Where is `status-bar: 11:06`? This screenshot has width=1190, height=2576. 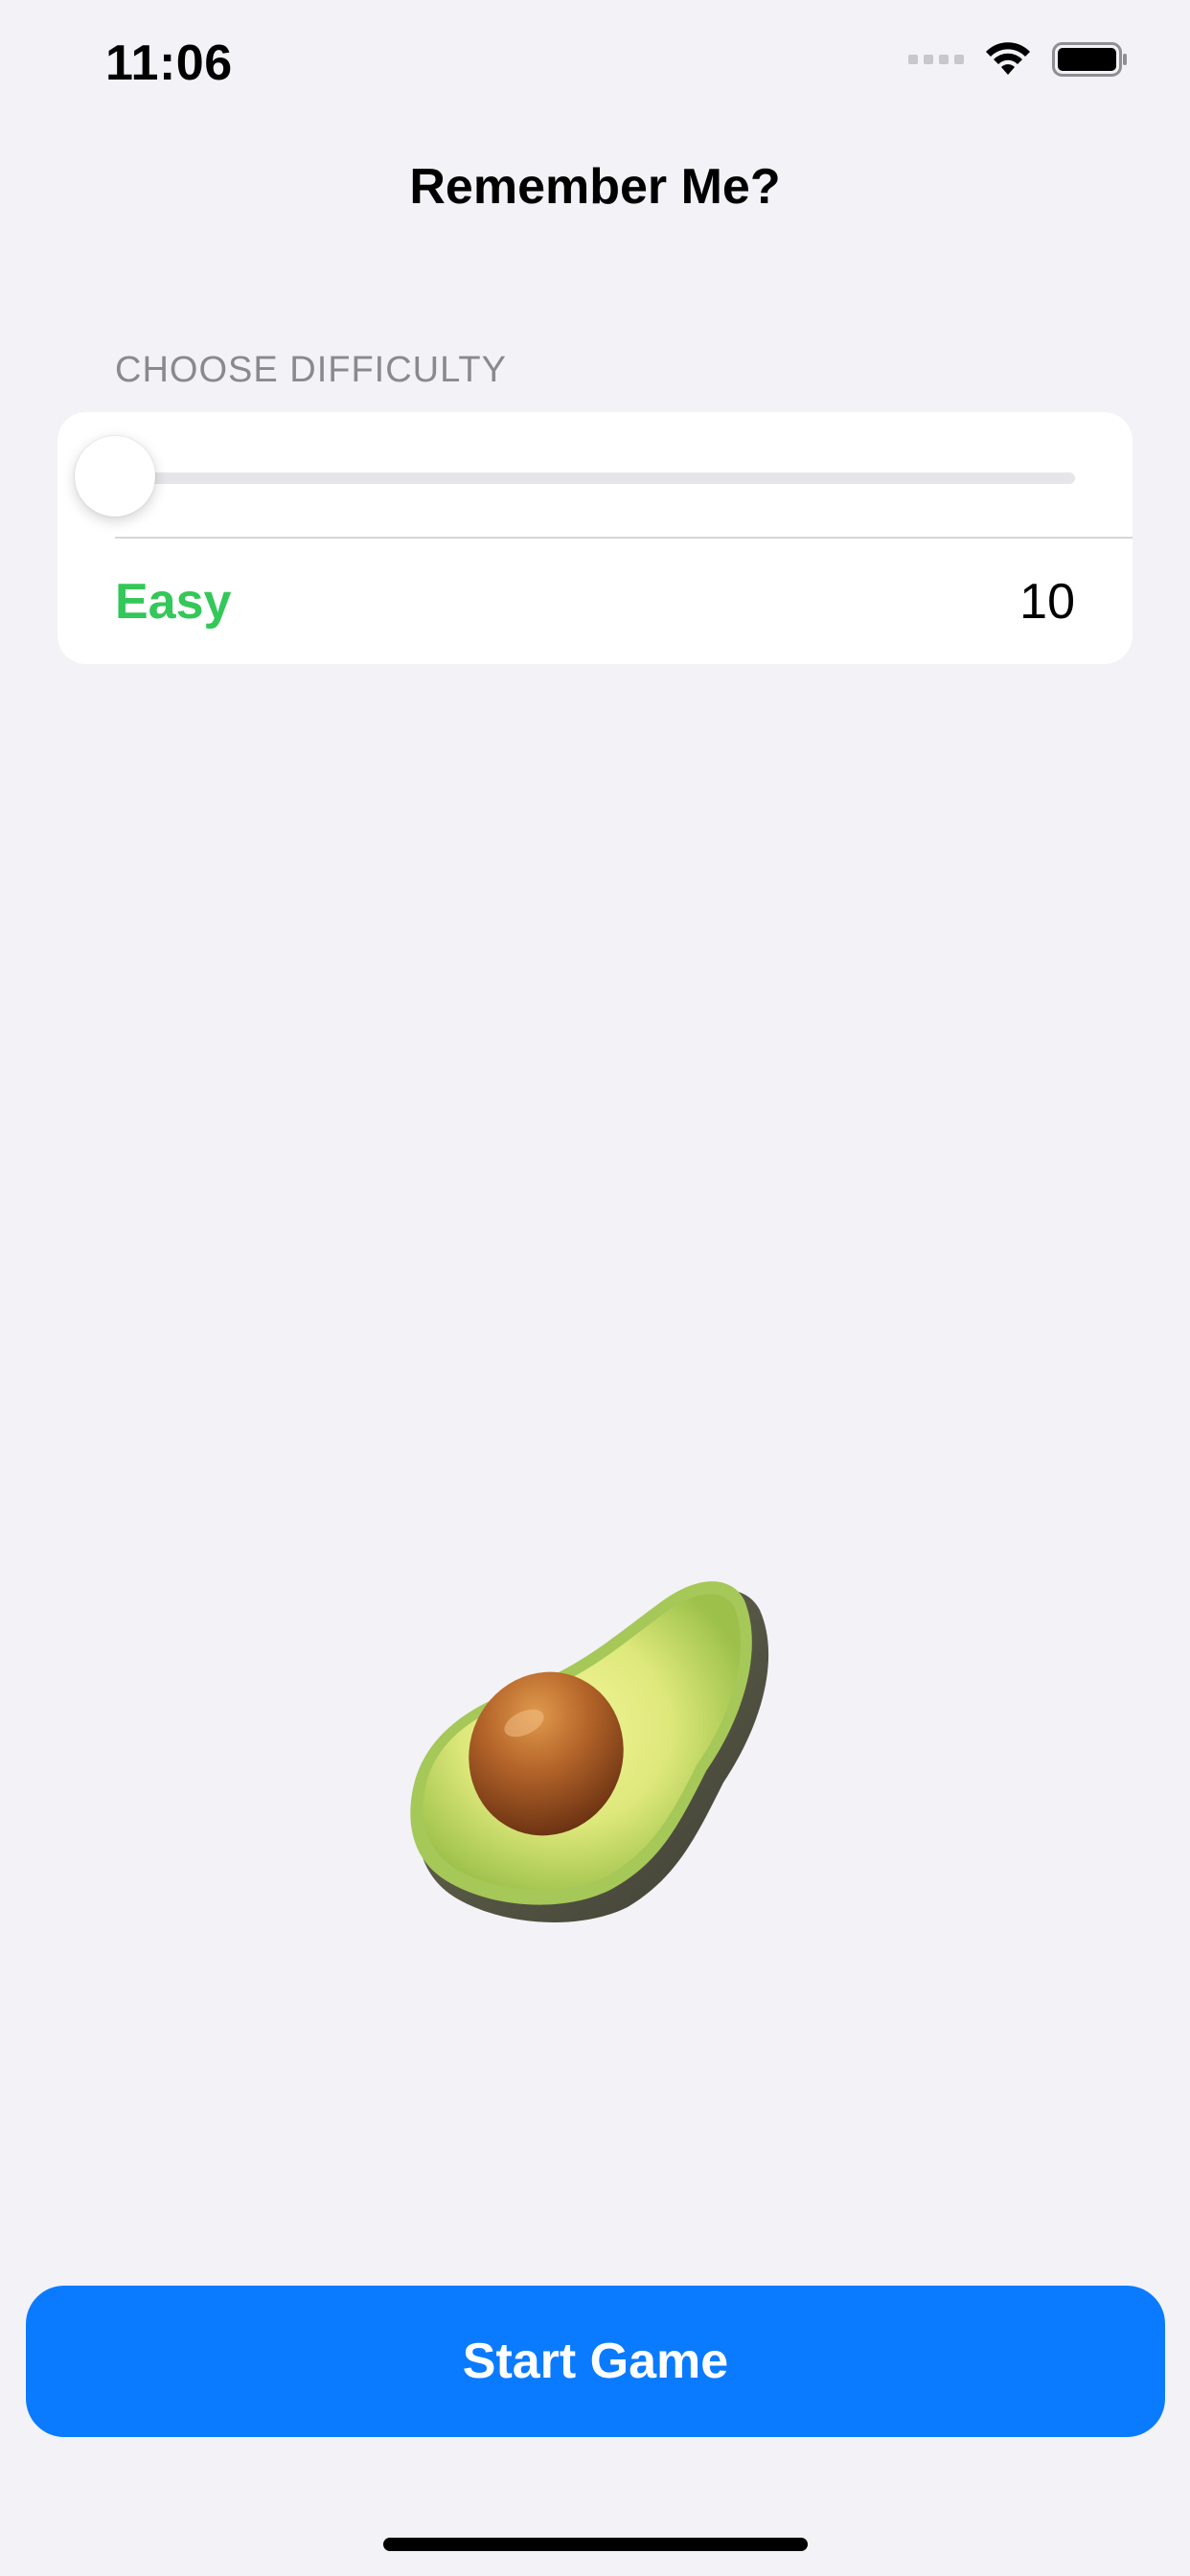
status-bar: 11:06 is located at coordinates (595, 67).